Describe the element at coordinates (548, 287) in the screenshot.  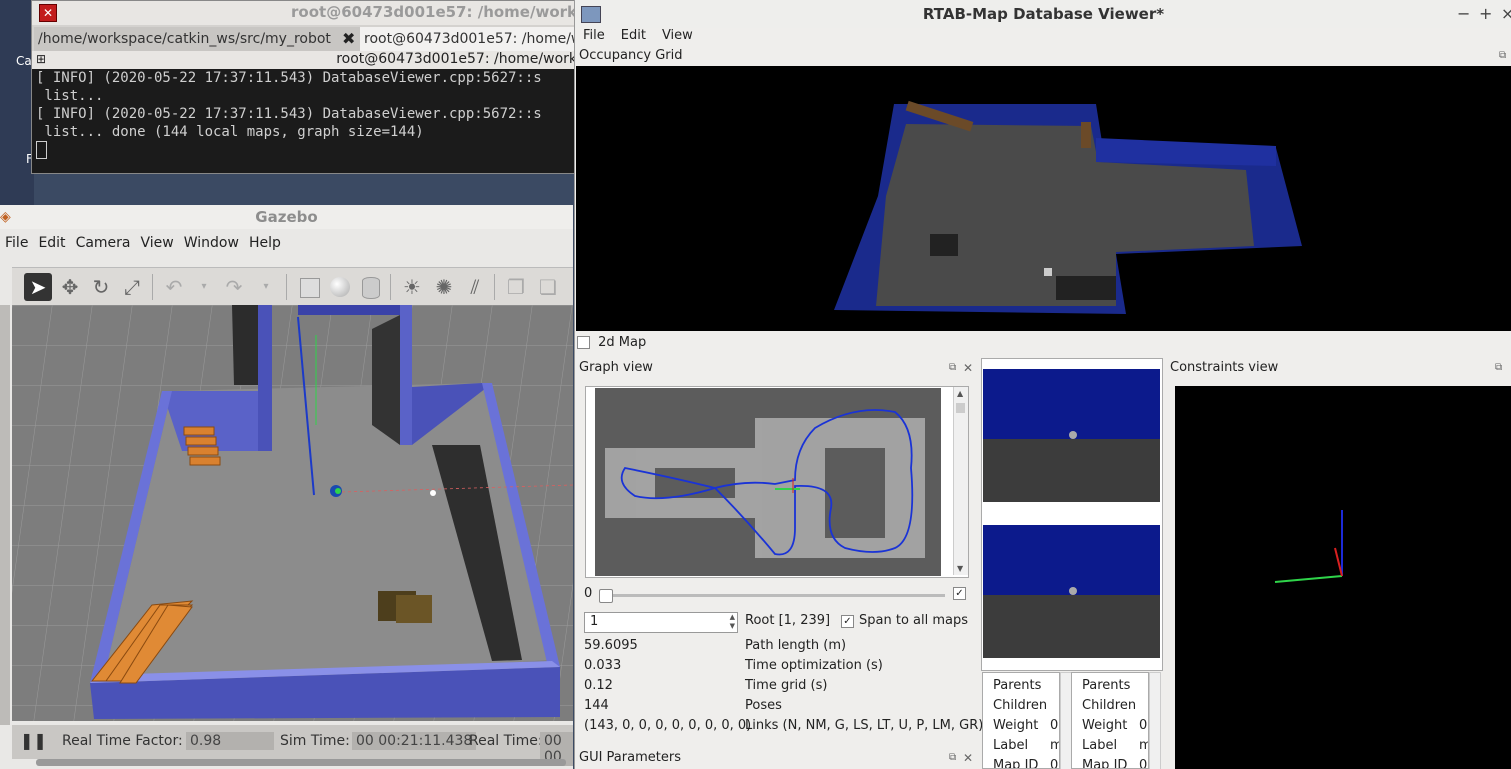
I see `paste-icon: ❏` at that location.